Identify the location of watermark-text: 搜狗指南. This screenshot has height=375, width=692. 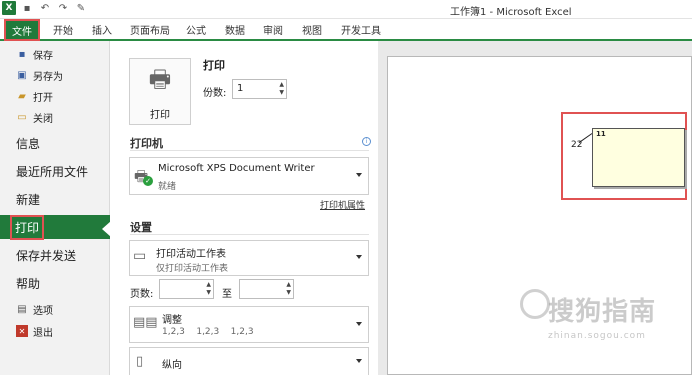
(587, 309).